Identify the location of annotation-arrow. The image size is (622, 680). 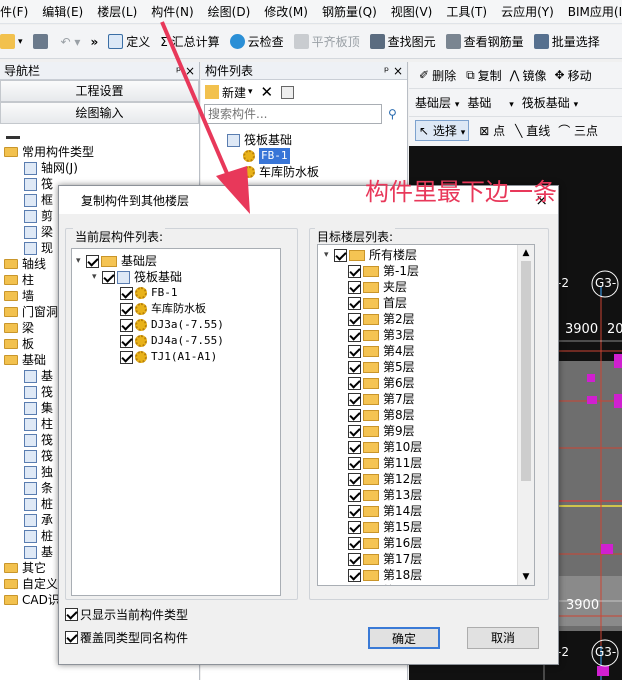
(205, 117).